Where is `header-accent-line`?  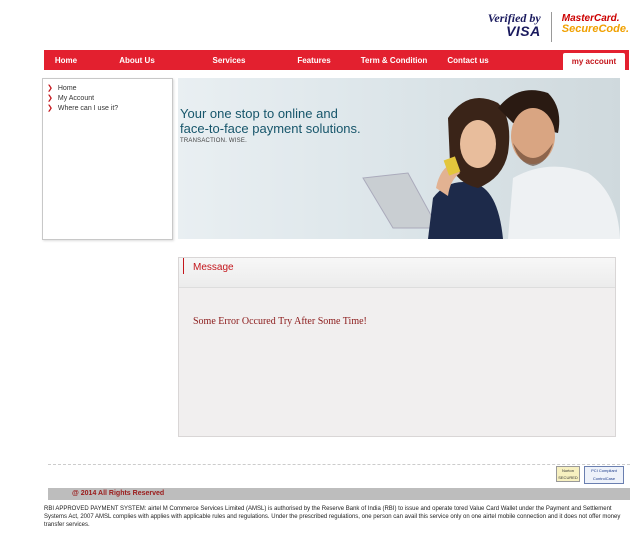 header-accent-line is located at coordinates (183, 266).